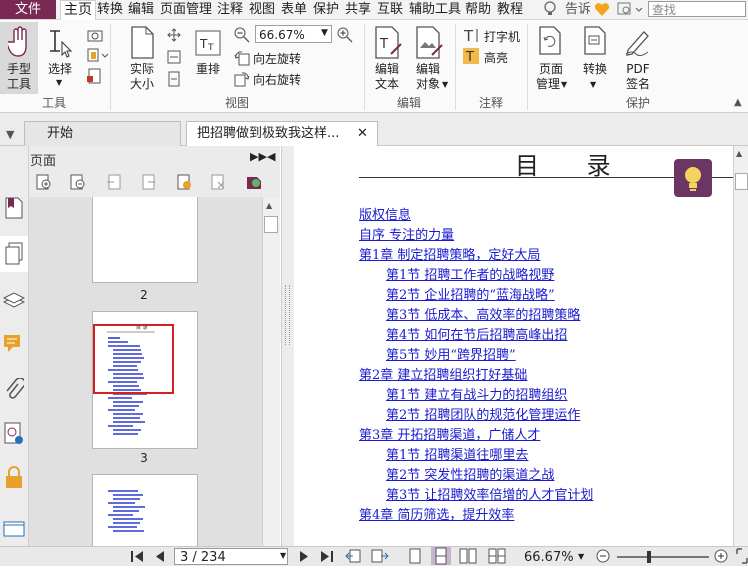 This screenshot has width=748, height=568. What do you see at coordinates (358, 9) in the screenshot?
I see `menu-share: 共享` at bounding box center [358, 9].